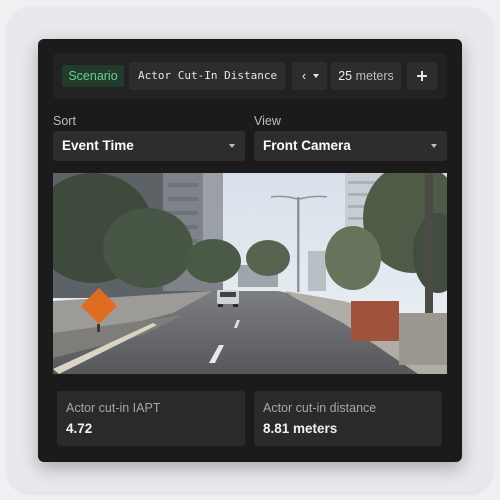 The image size is (500, 500). I want to click on distance-input: 25 meters, so click(366, 76).